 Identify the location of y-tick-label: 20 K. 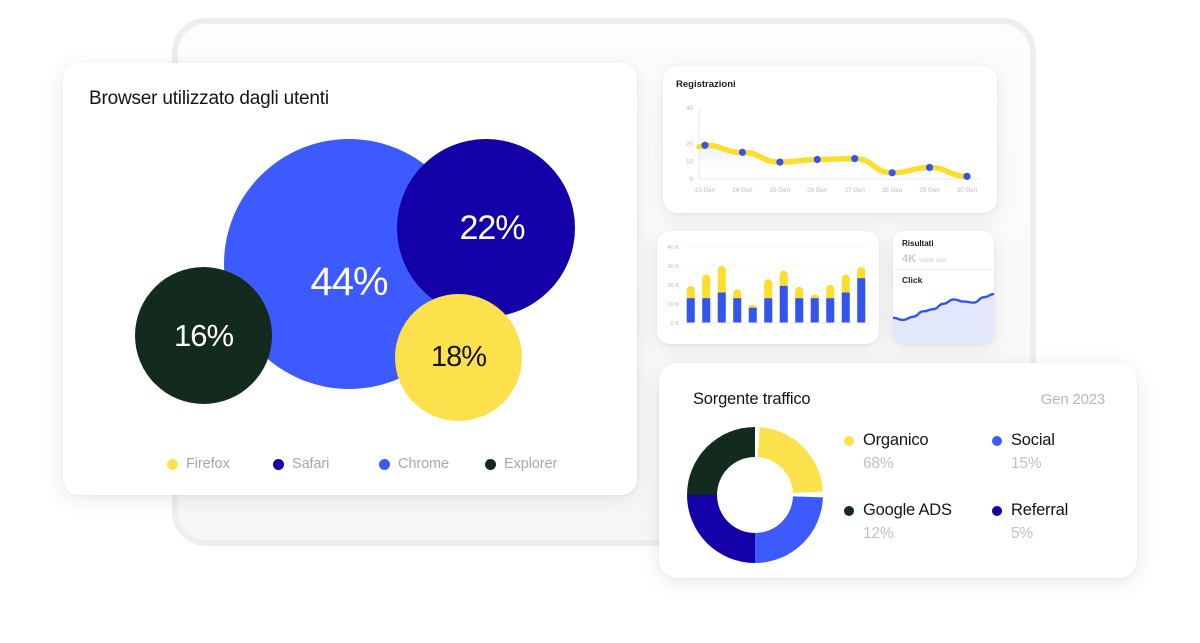
(673, 286).